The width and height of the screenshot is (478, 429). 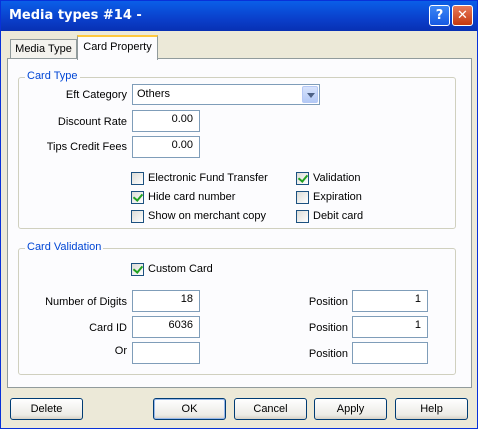 I want to click on position-field-1: 1, so click(x=390, y=301).